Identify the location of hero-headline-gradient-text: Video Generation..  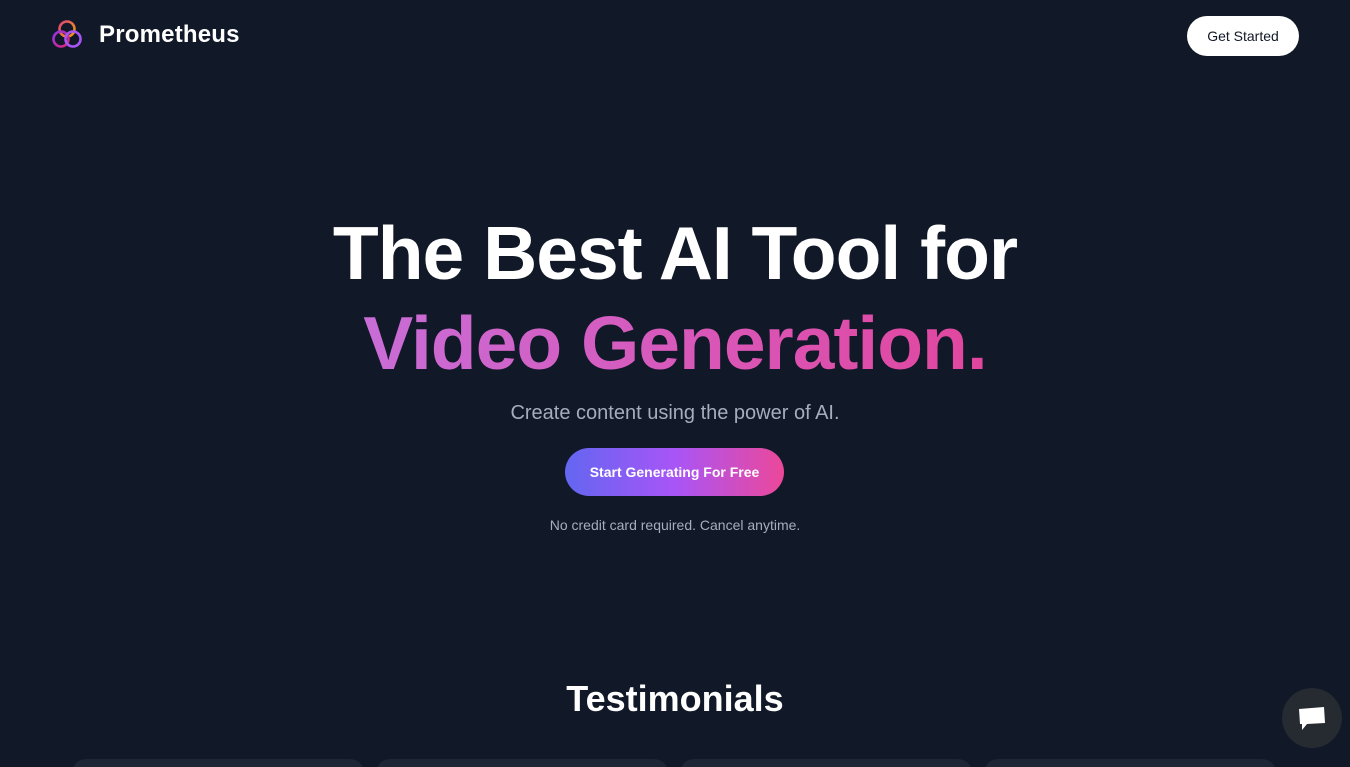
(675, 343).